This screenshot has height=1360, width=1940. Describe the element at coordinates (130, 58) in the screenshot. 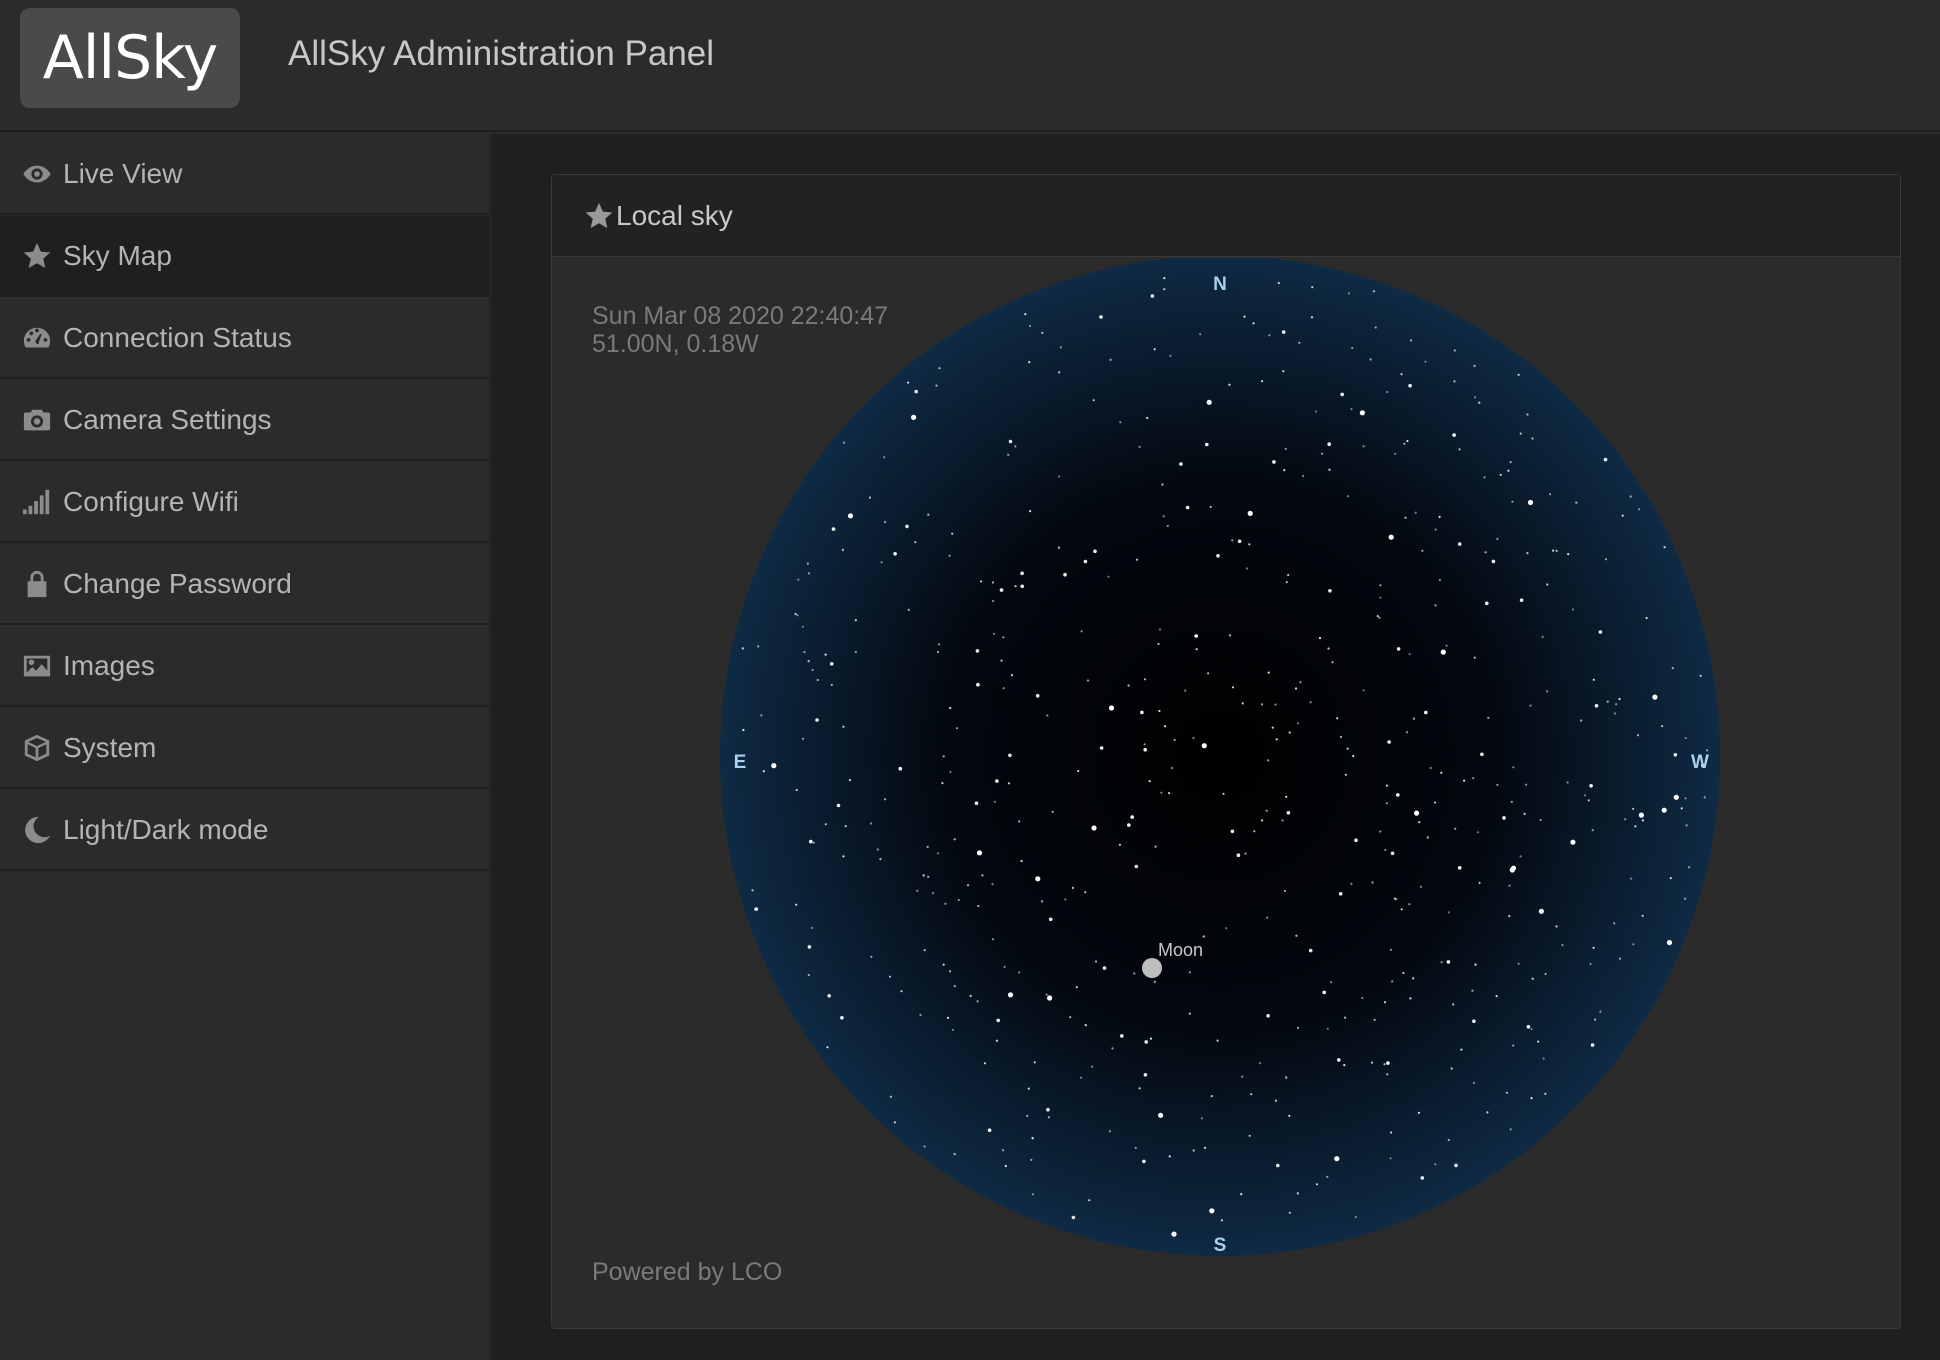

I see `app-logo: AllSky` at that location.